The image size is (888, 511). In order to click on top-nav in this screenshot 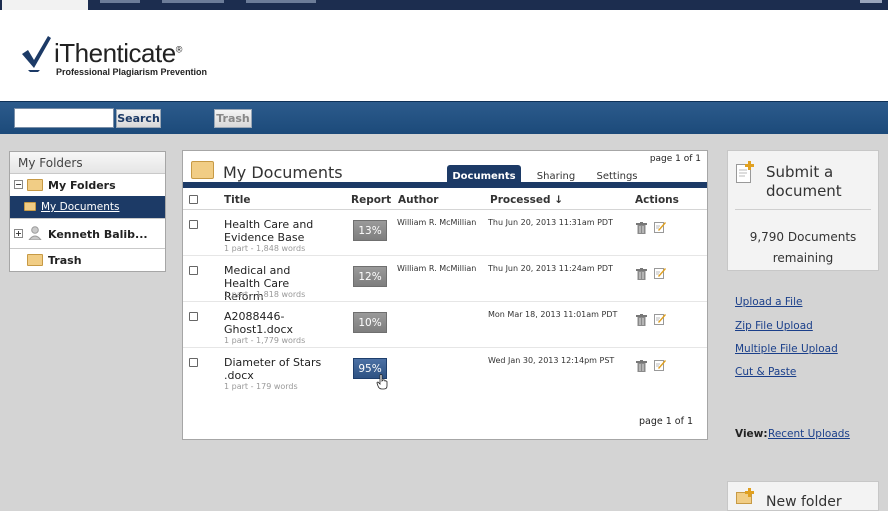, I will do `click(444, 5)`.